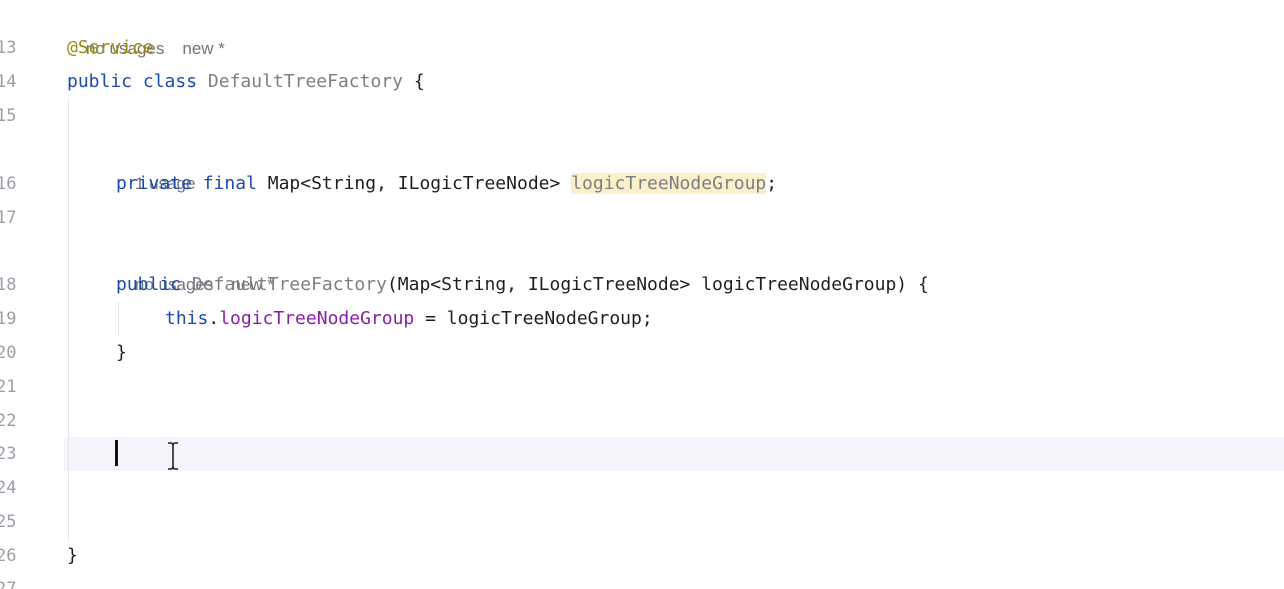  What do you see at coordinates (154, 183) in the screenshot?
I see `keyword-token: private` at bounding box center [154, 183].